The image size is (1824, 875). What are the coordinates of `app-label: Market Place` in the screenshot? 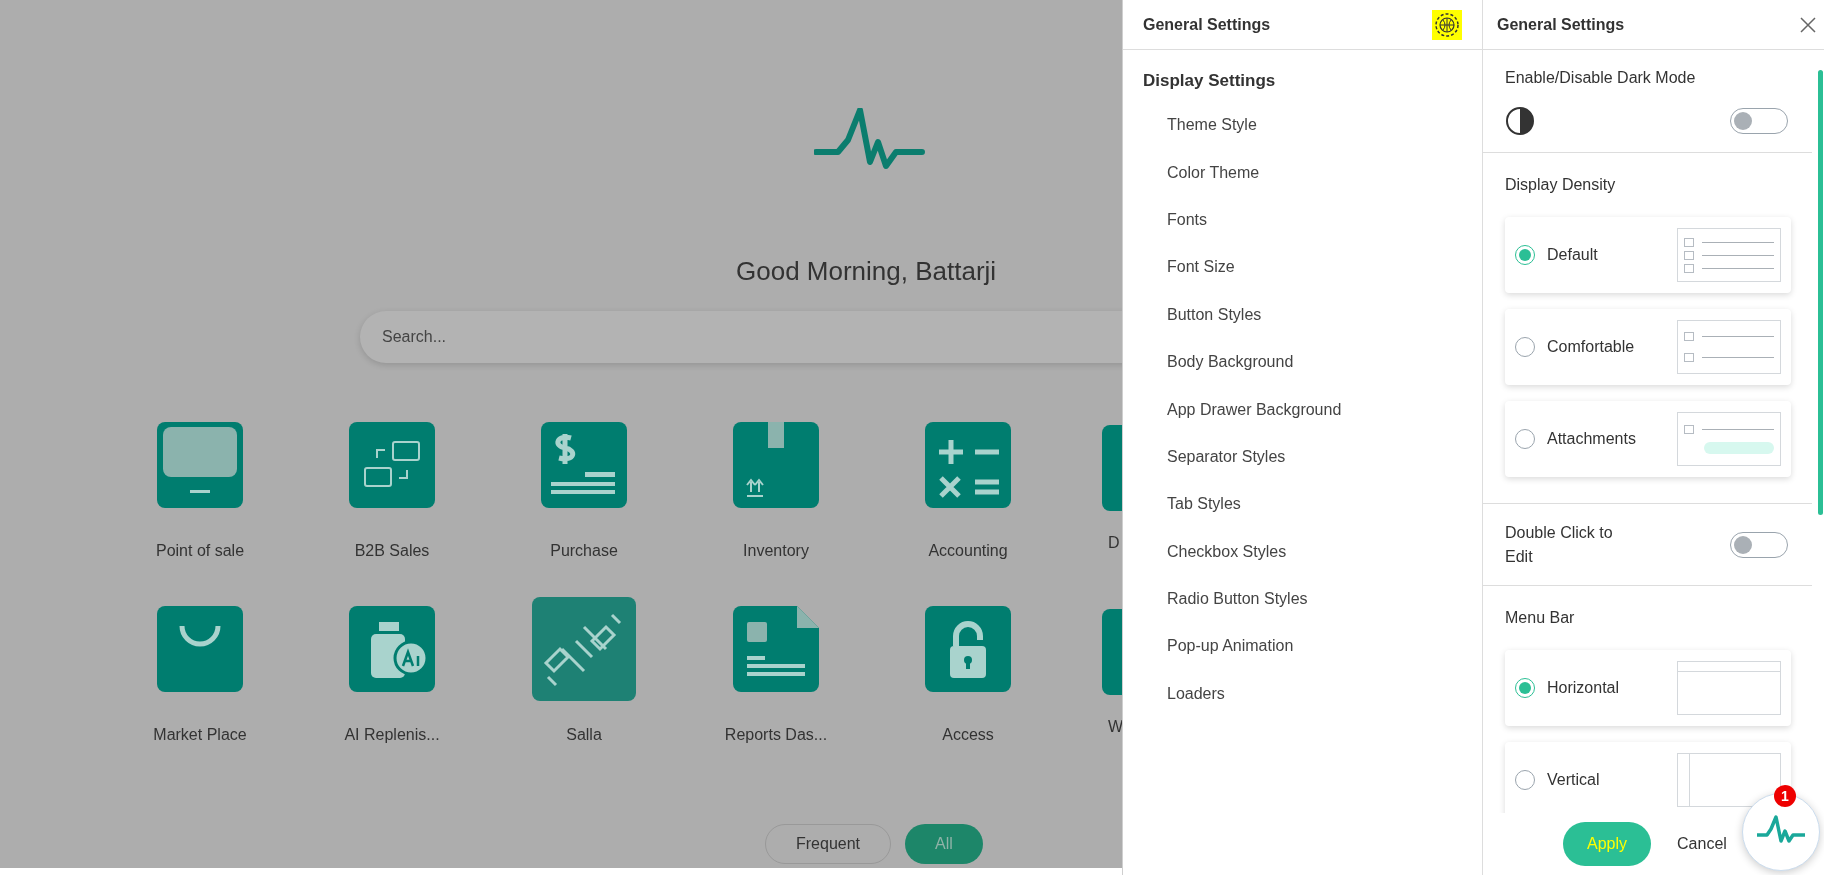 It's located at (200, 735).